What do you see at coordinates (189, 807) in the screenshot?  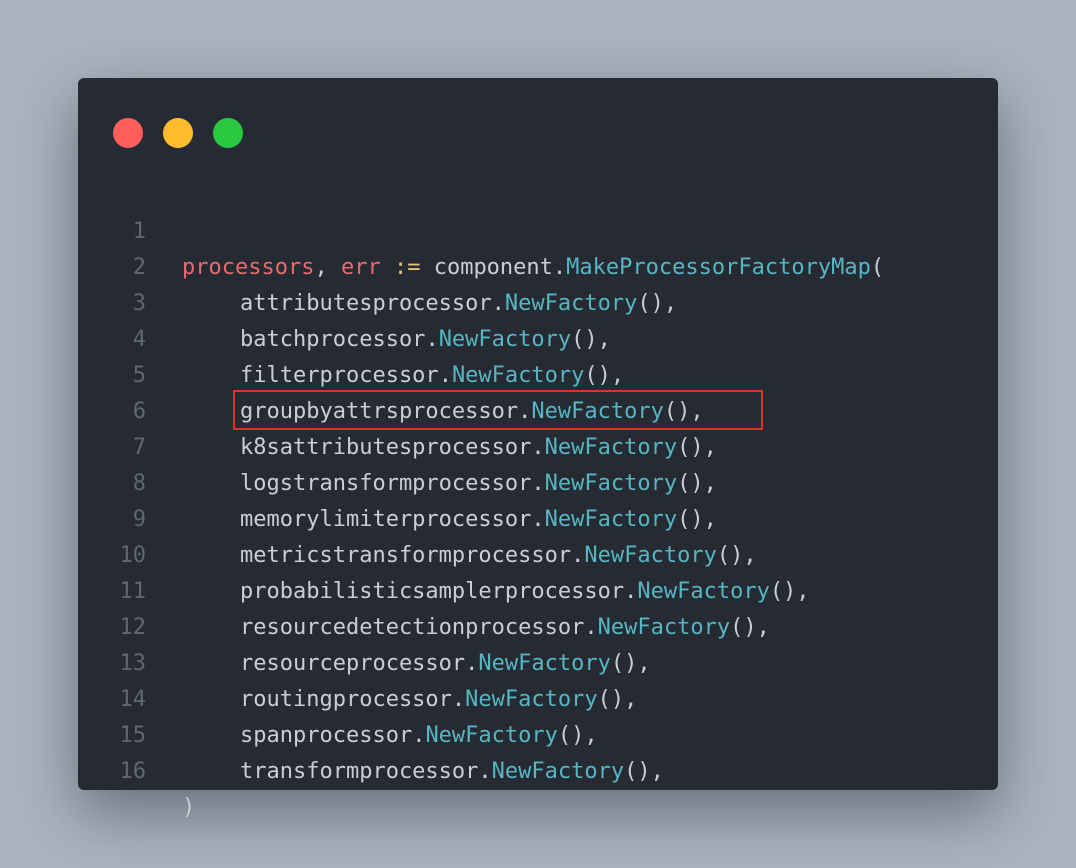 I see `closing-paren: )` at bounding box center [189, 807].